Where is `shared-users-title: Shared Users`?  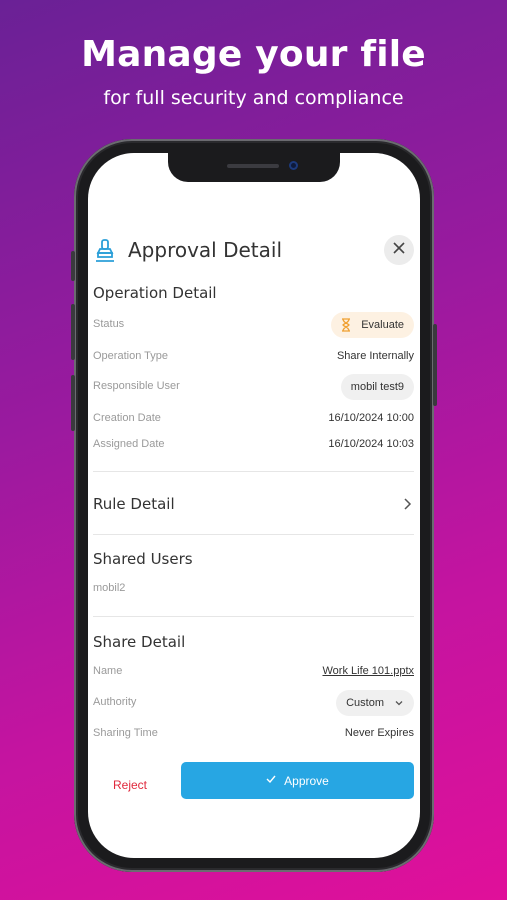 shared-users-title: Shared Users is located at coordinates (143, 559).